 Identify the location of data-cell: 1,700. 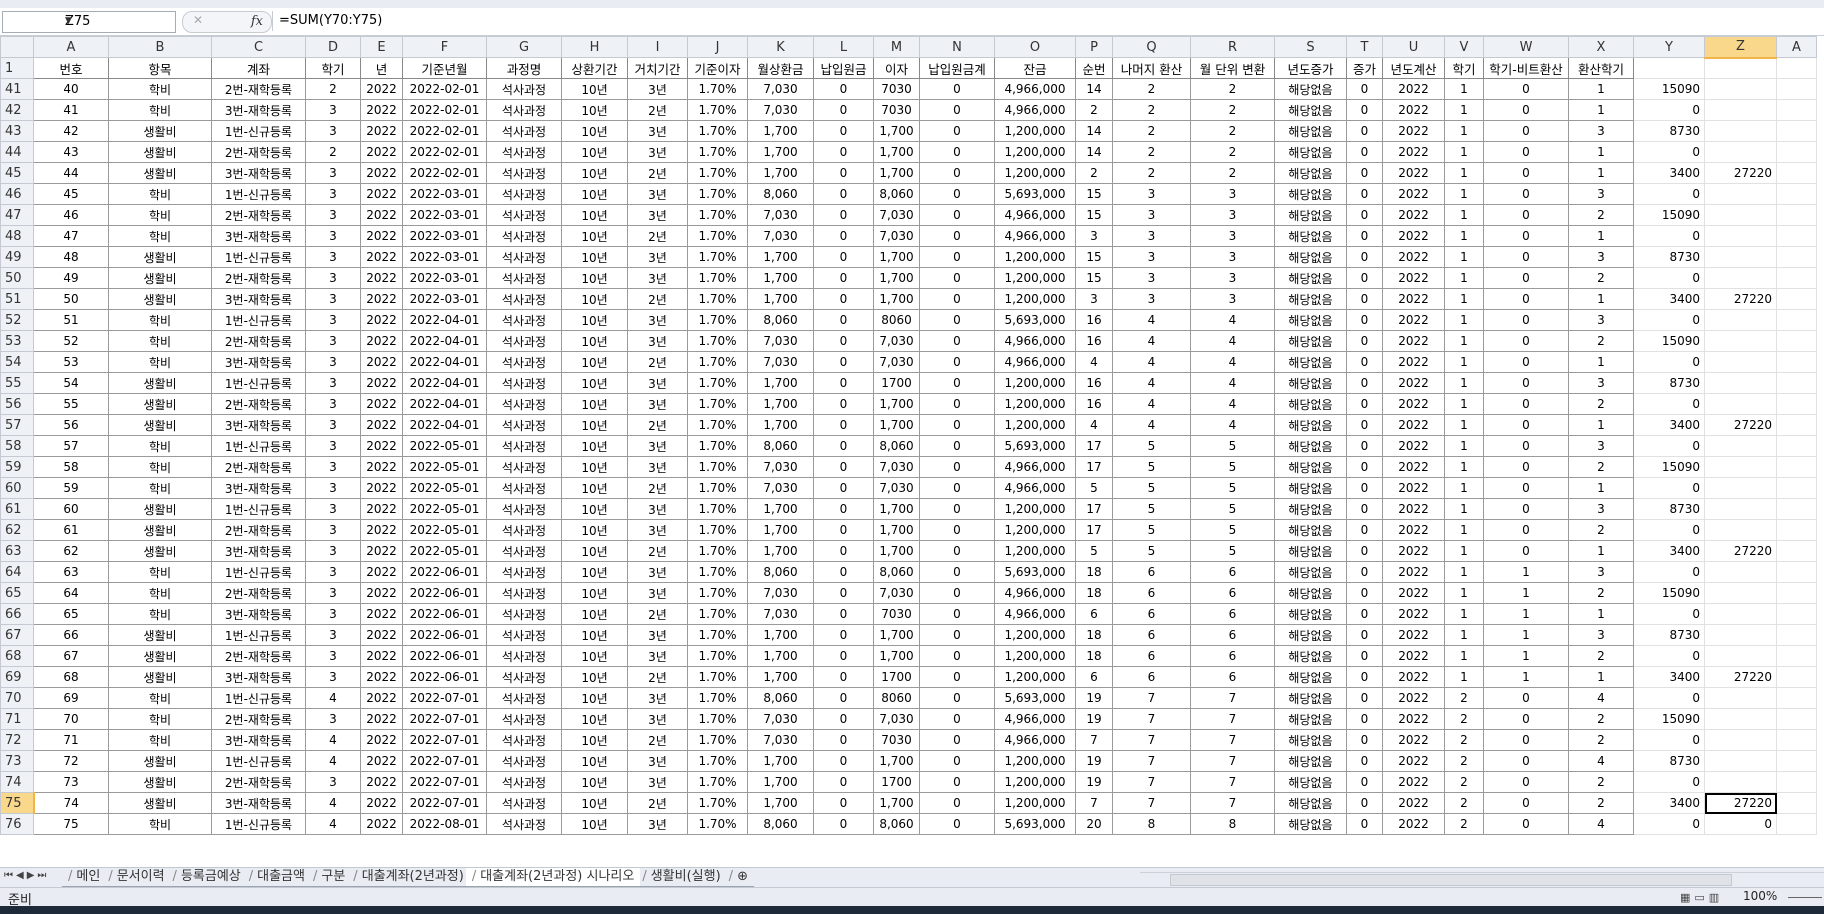
(780, 257).